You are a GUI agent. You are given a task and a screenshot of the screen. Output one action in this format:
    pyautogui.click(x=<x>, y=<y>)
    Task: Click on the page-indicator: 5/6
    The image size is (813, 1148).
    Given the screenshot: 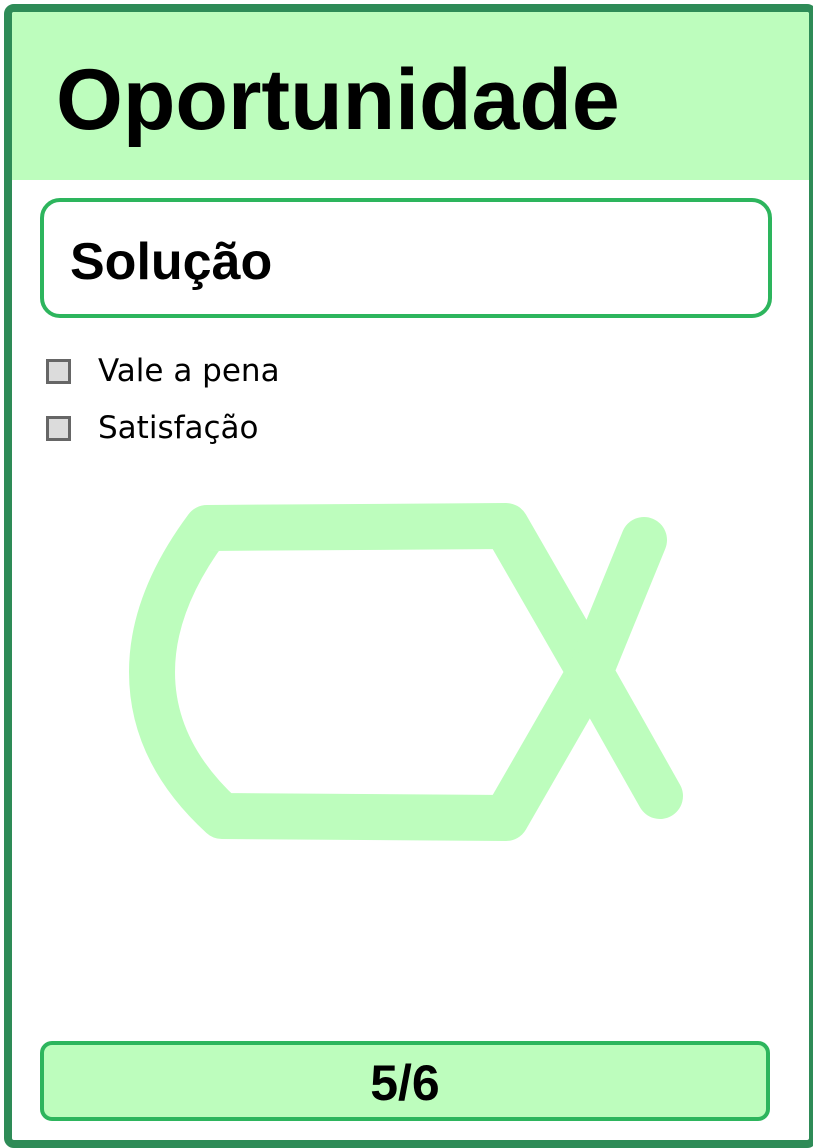 What is the action you would take?
    pyautogui.click(x=405, y=1083)
    